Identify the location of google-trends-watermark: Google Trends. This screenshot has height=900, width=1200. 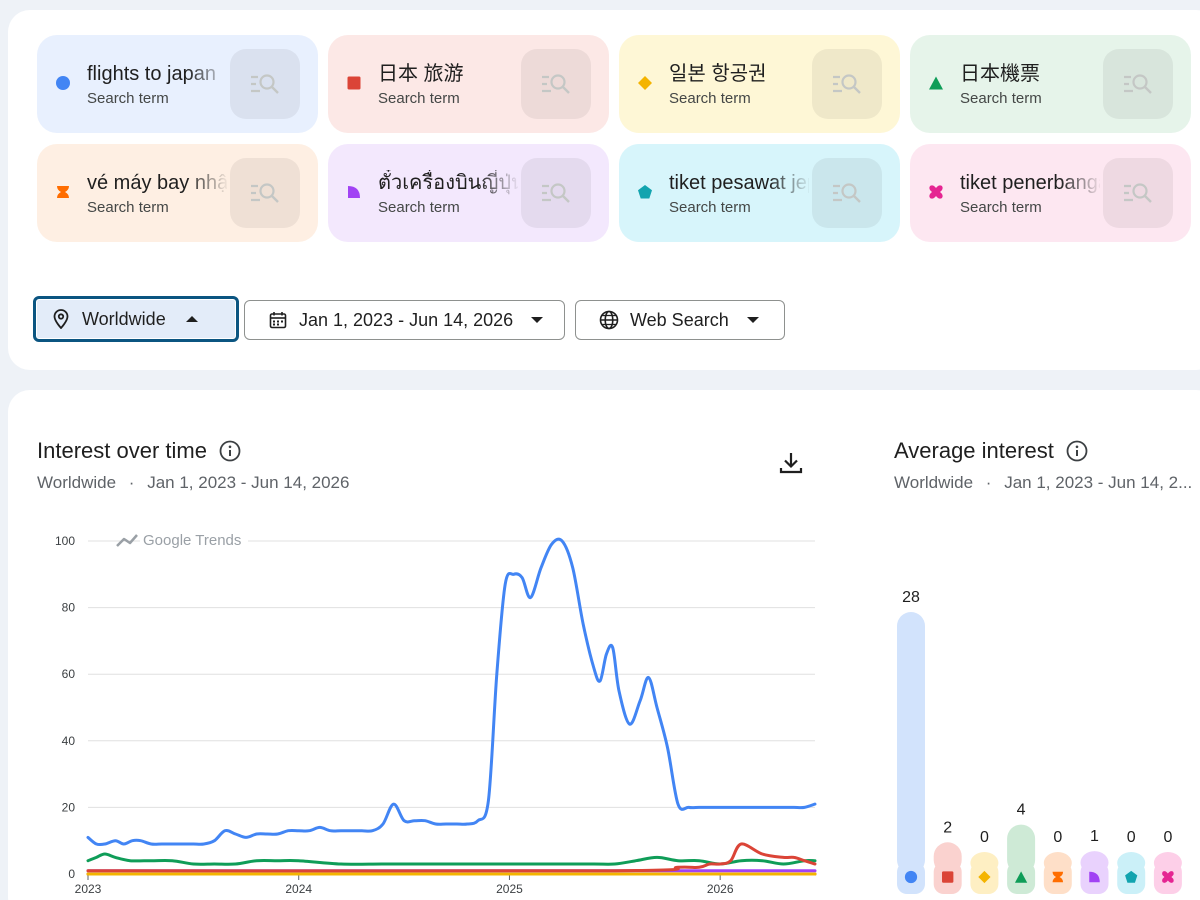
(182, 540).